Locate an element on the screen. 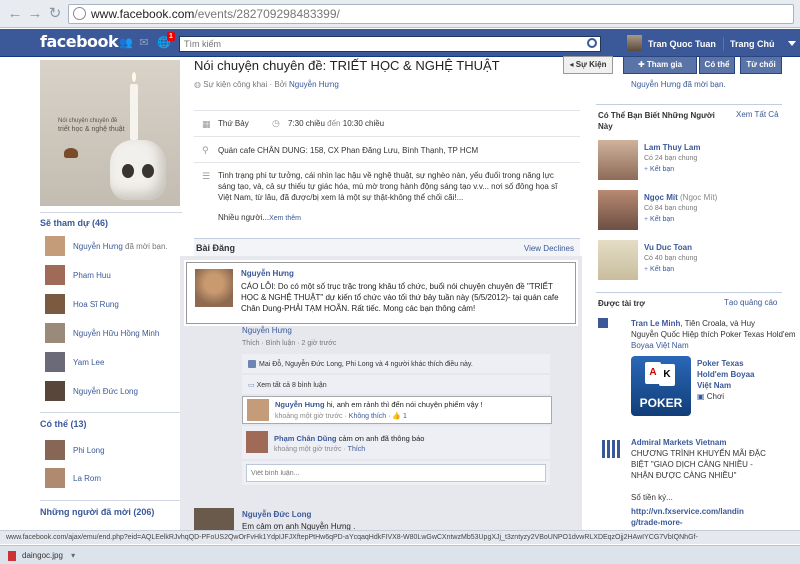  pymk-mutual: Có 40 bạn chung is located at coordinates (670, 258).